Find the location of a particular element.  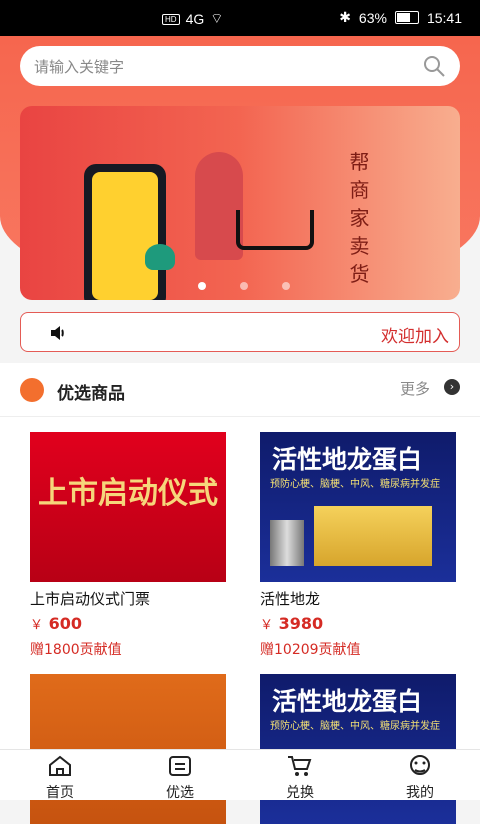

tab-home: 首页 is located at coordinates (60, 775).